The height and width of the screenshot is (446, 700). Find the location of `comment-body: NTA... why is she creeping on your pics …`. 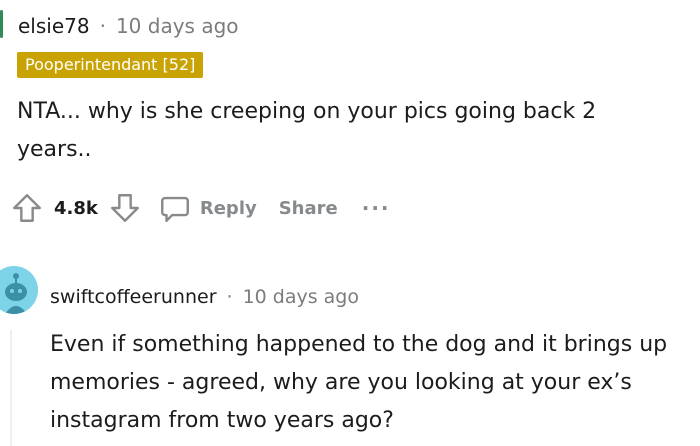

comment-body: NTA... why is she creeping on your pics … is located at coordinates (307, 130).